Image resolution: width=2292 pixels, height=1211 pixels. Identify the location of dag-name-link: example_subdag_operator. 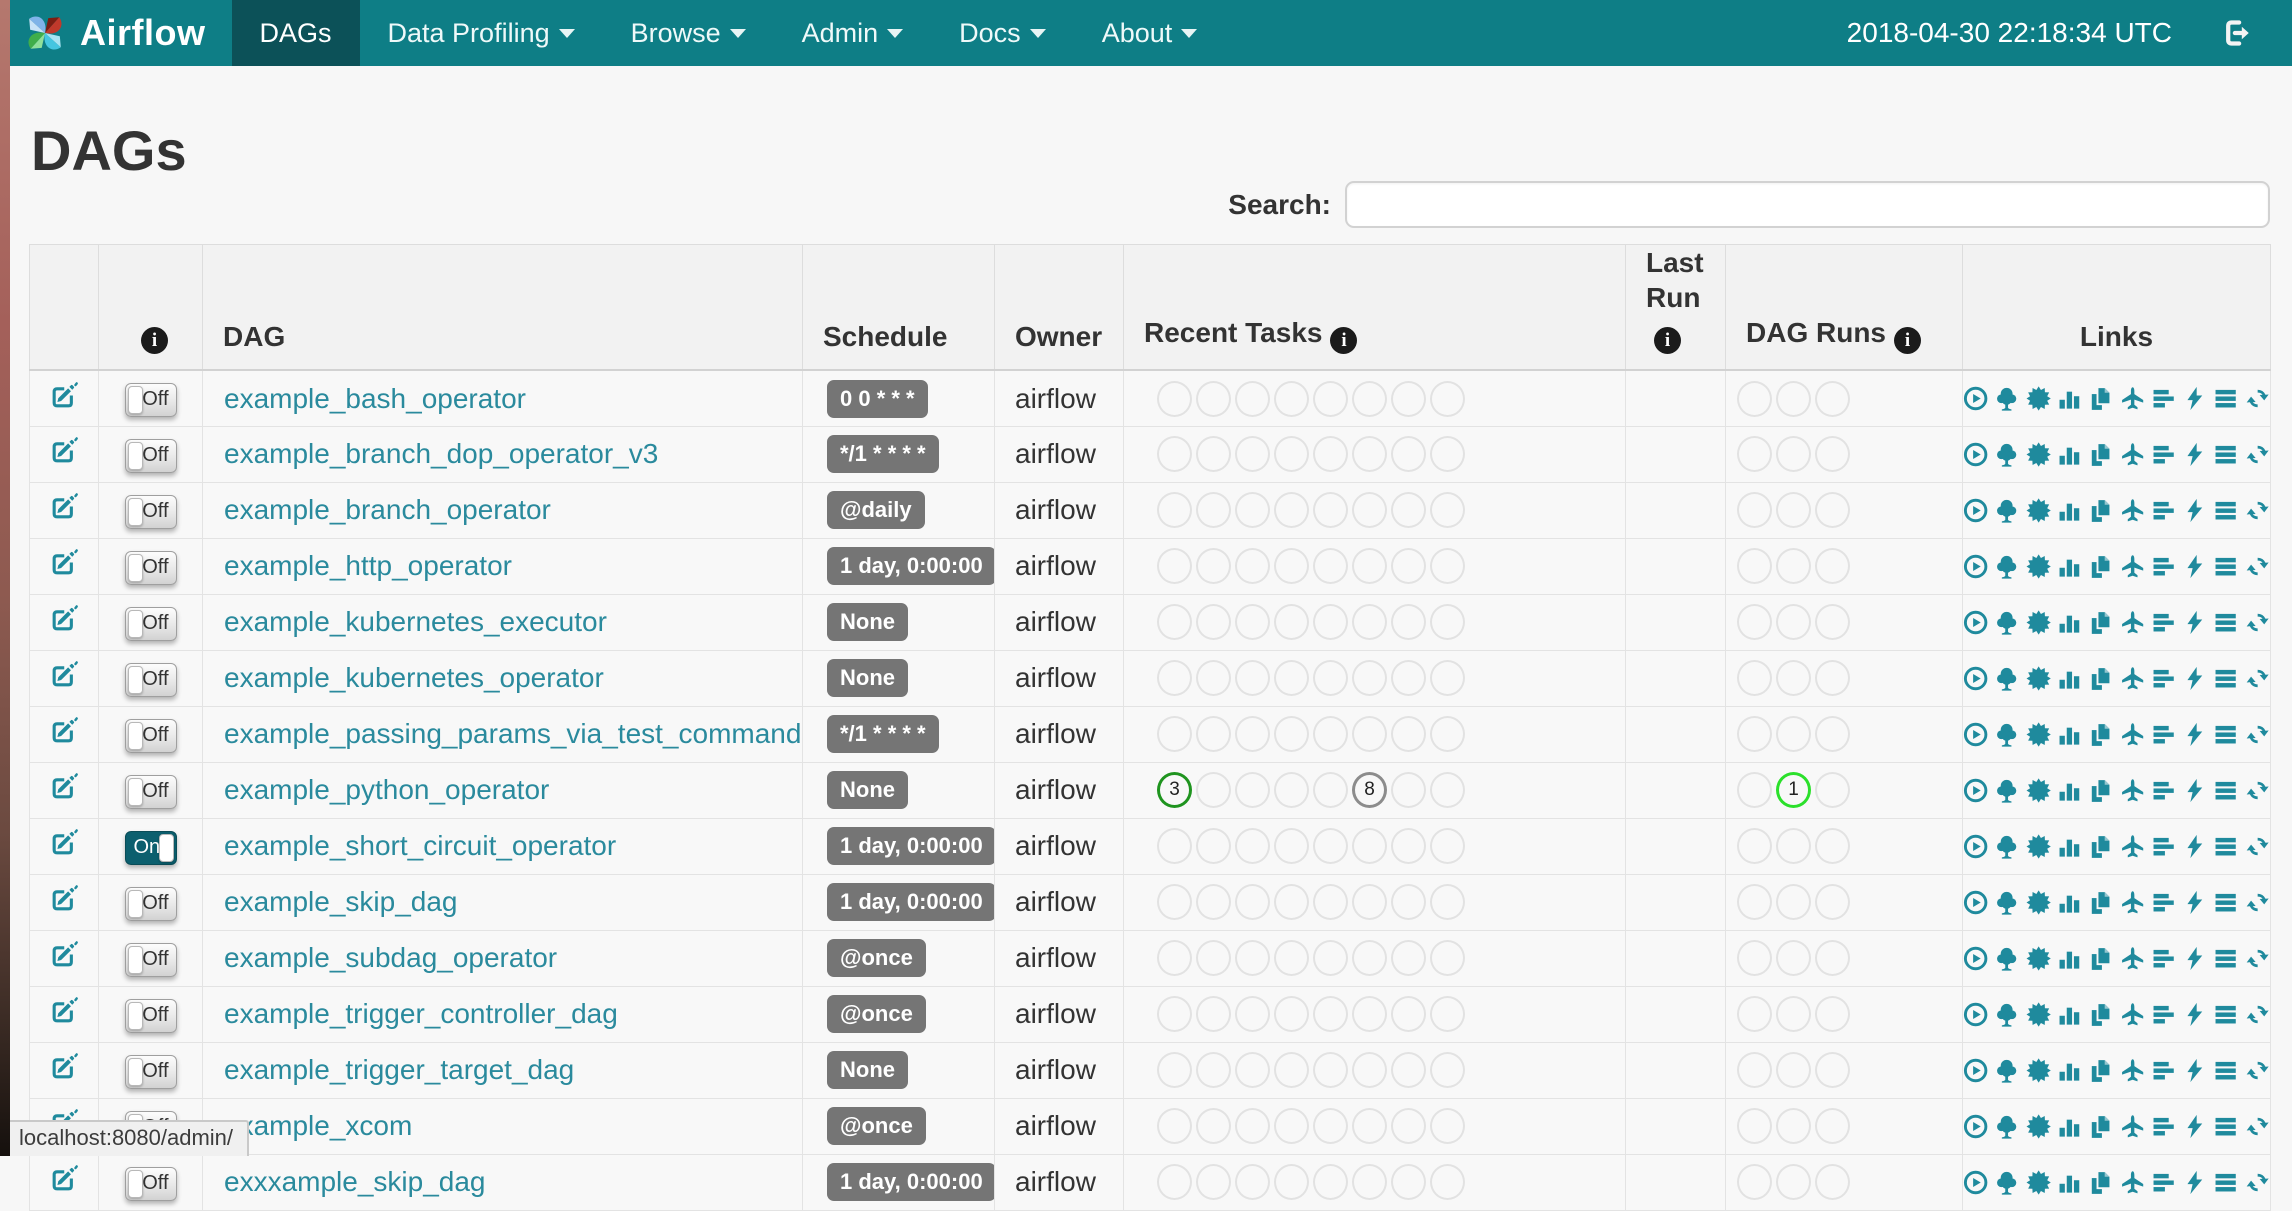
(380, 958).